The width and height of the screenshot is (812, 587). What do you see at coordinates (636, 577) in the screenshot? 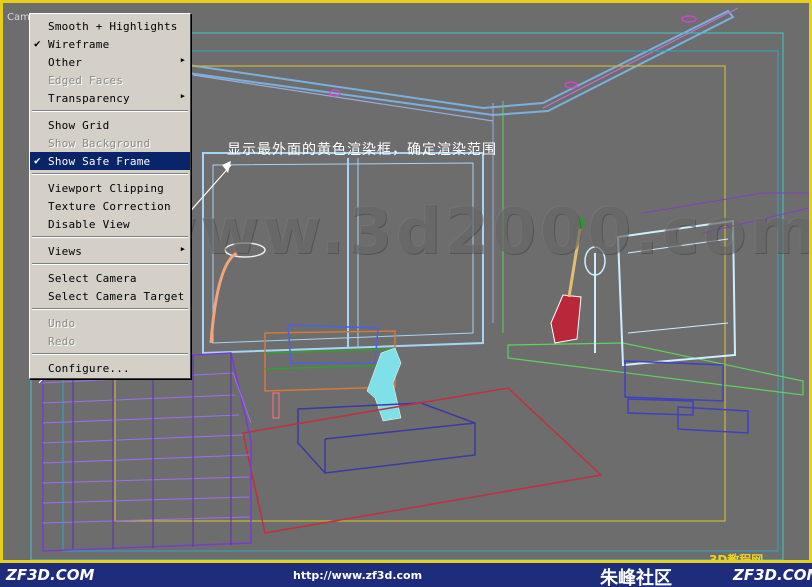
I see `footer-community-logo: 朱峰社区` at bounding box center [636, 577].